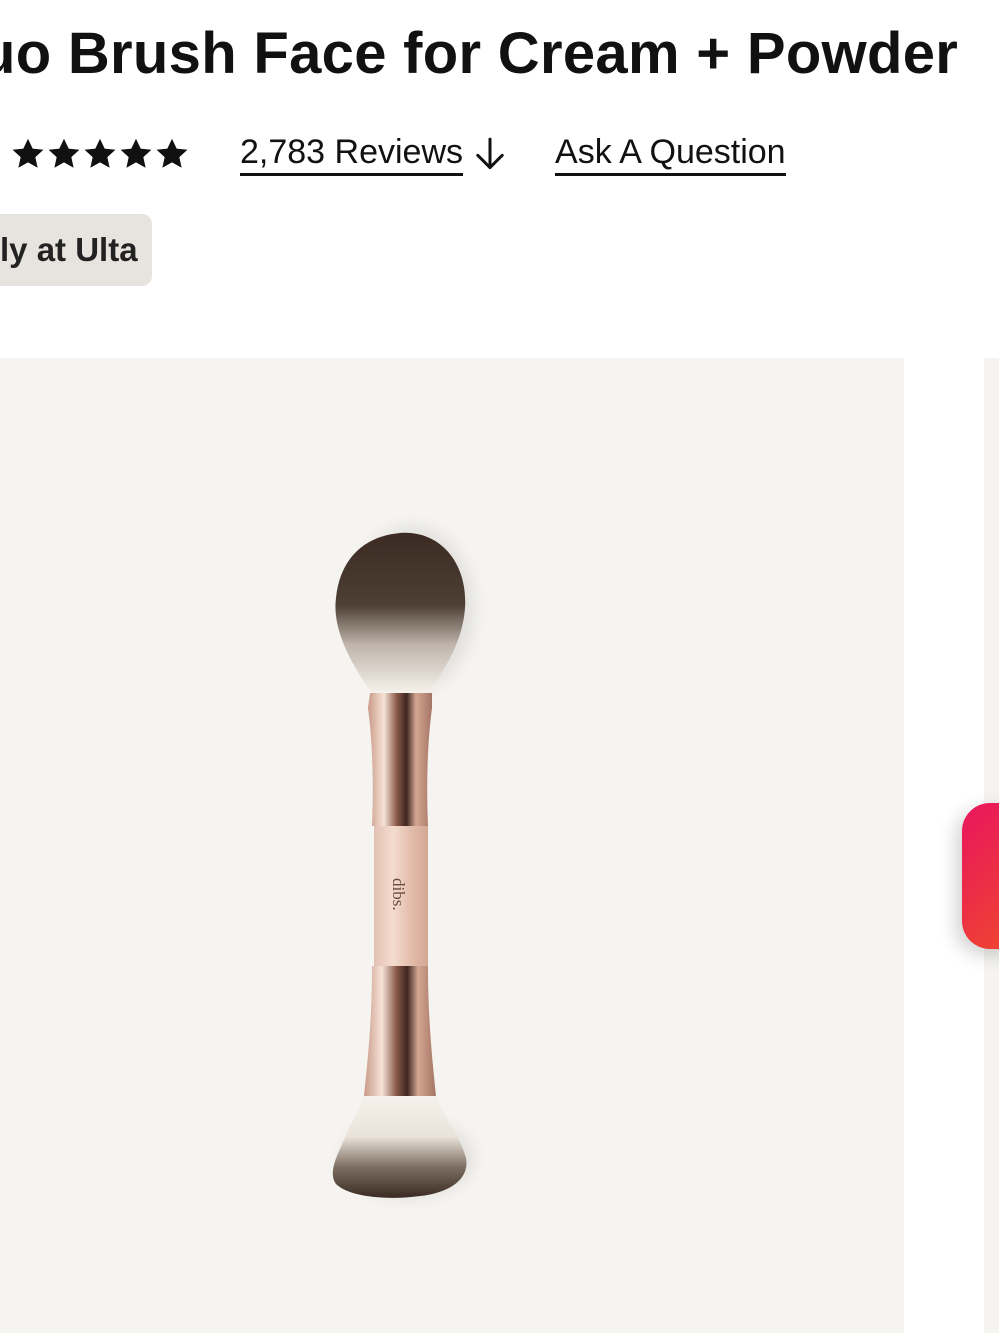  I want to click on reviews-count: 2,783 Reviews, so click(352, 154).